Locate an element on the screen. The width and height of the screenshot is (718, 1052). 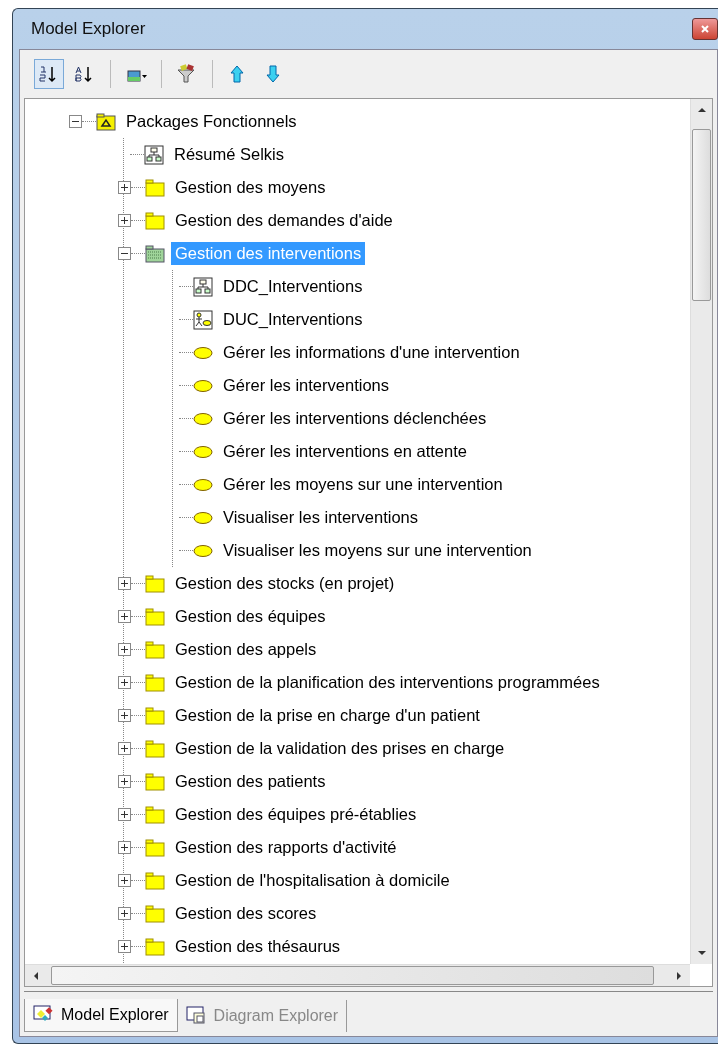
tree-item: DDC_Interventions is located at coordinates (293, 286).